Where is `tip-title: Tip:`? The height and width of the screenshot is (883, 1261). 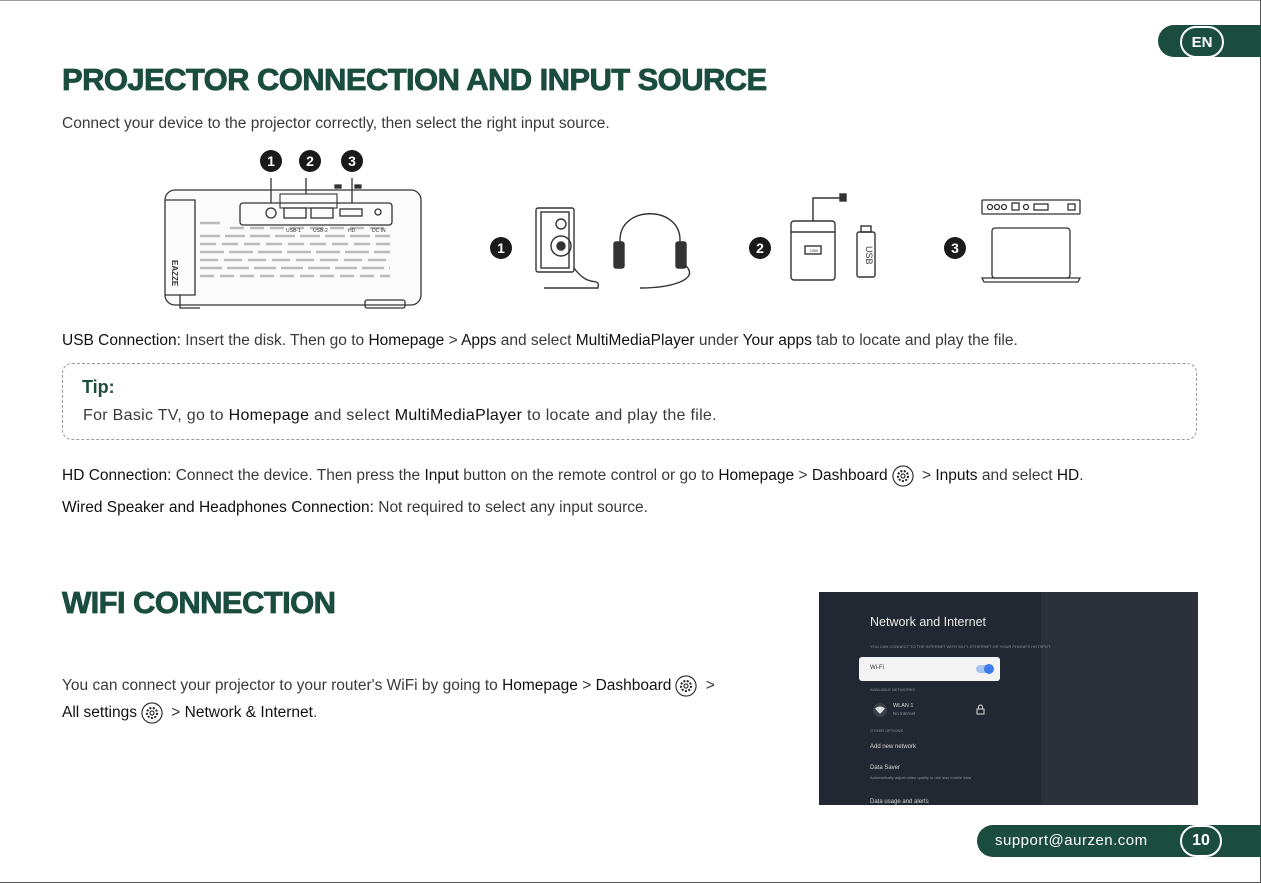
tip-title: Tip: is located at coordinates (98, 387).